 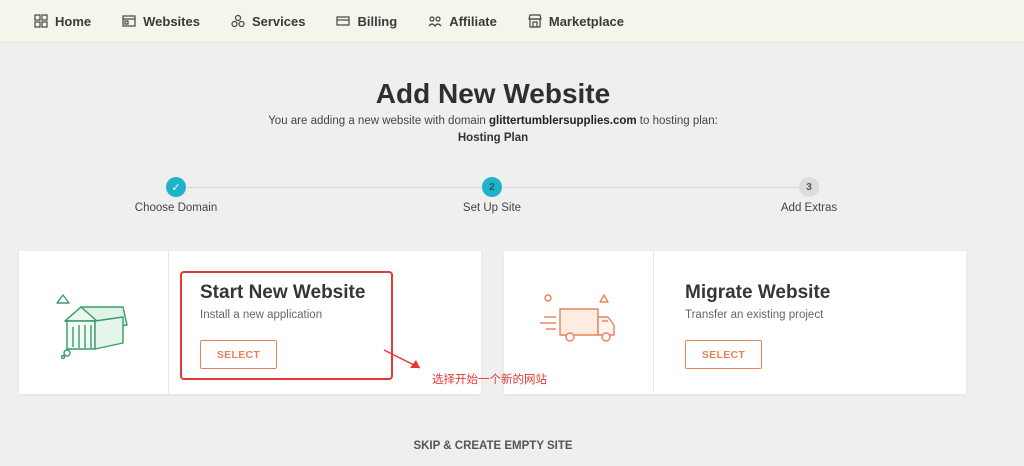 I want to click on nav-home: Home, so click(x=62, y=21).